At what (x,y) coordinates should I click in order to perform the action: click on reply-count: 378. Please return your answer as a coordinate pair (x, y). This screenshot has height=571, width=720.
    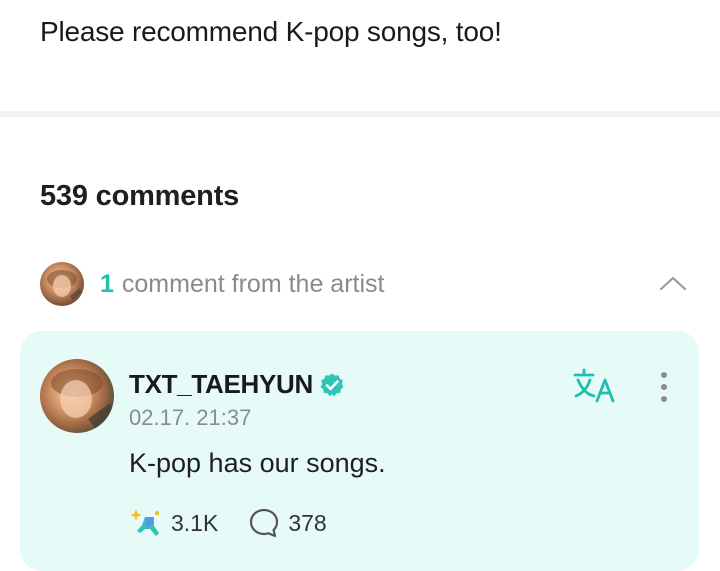
    Looking at the image, I should click on (307, 522).